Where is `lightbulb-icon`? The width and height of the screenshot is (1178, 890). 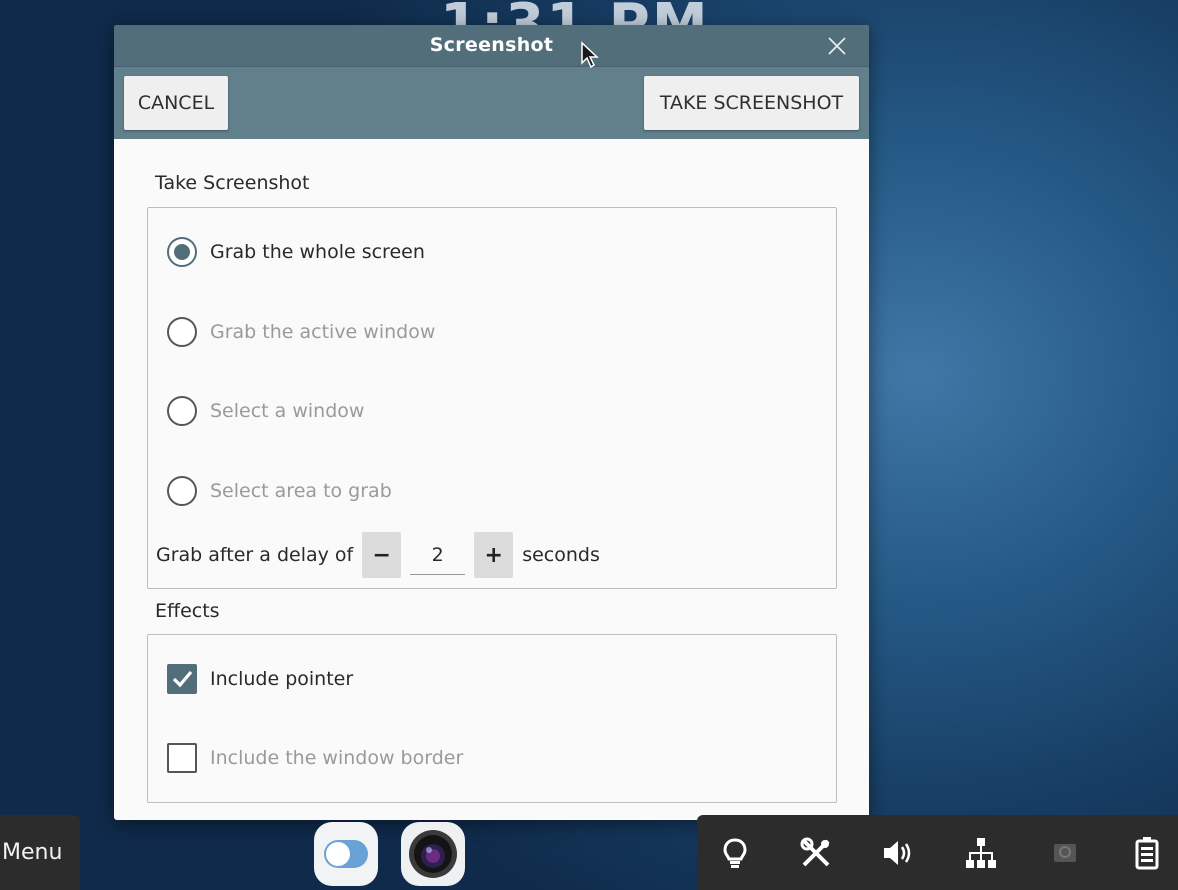 lightbulb-icon is located at coordinates (735, 853).